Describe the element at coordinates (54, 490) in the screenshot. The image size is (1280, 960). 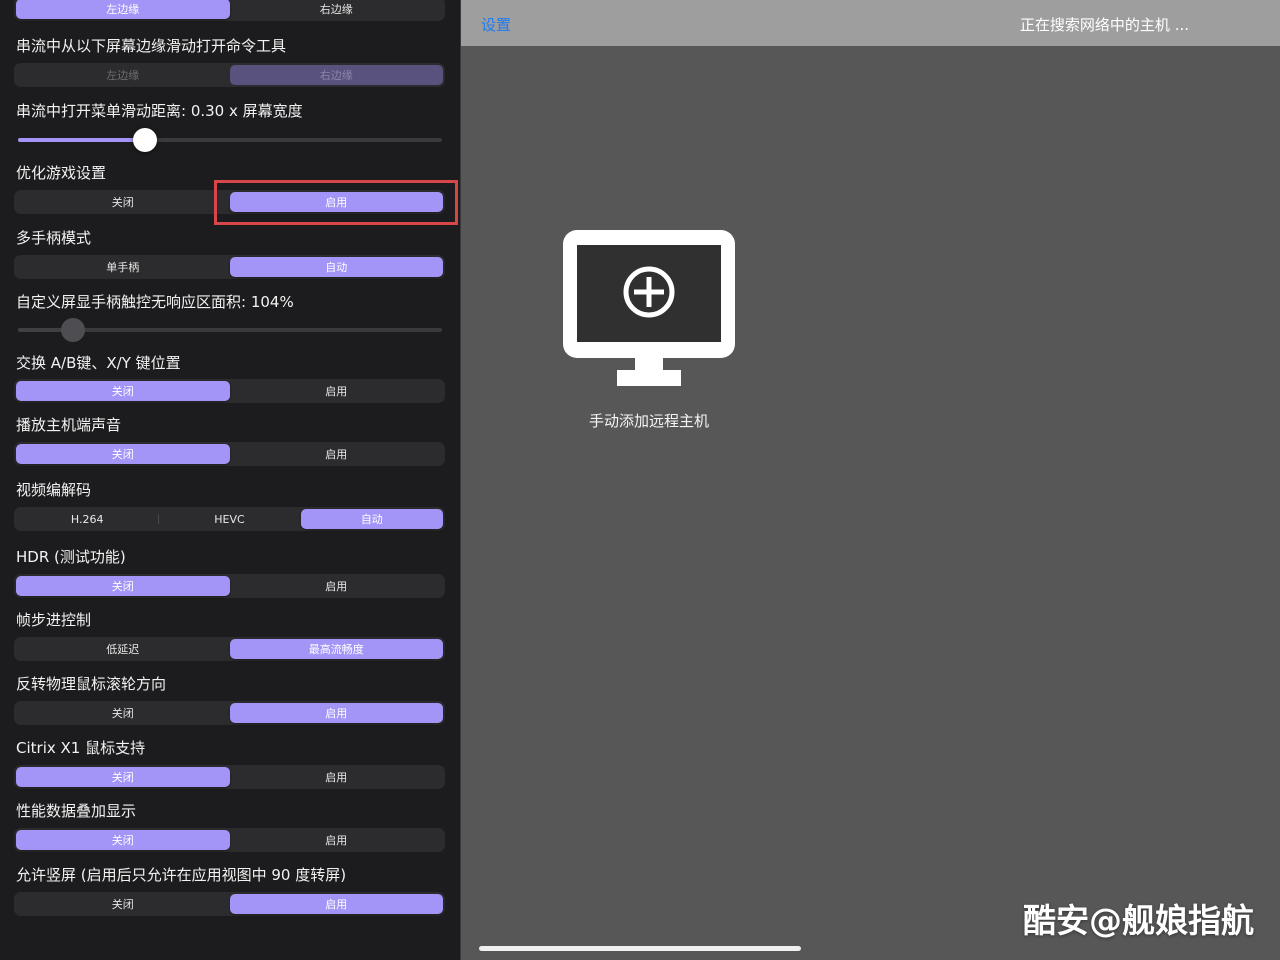
I see `video-codec-title: 视频编解码` at that location.